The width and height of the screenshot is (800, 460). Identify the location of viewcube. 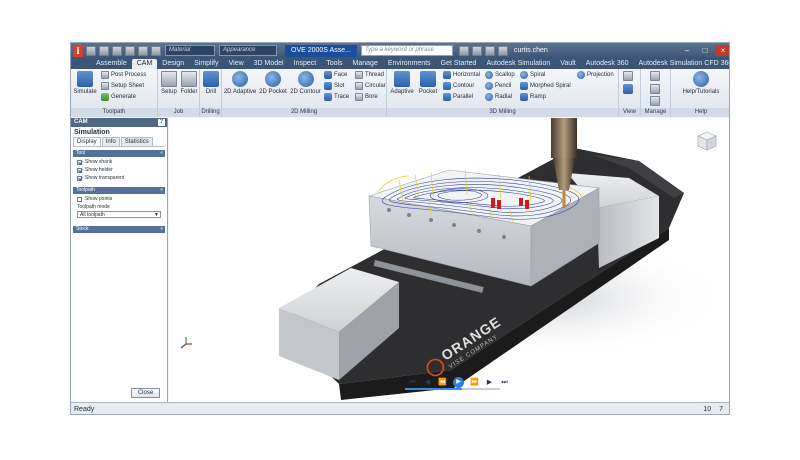
(707, 141).